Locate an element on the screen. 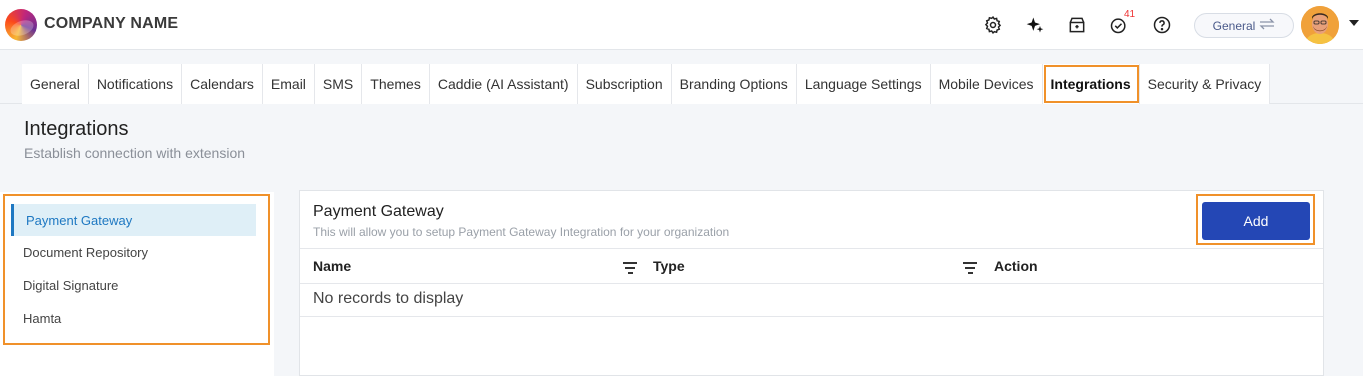 The width and height of the screenshot is (1363, 376). tab-integrations: Integrations is located at coordinates (1091, 84).